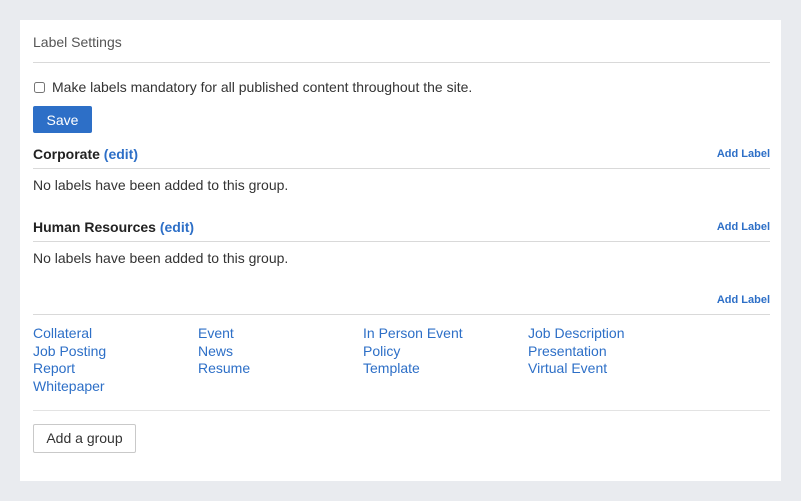 This screenshot has width=801, height=501. What do you see at coordinates (115, 369) in the screenshot?
I see `label-link: Report` at bounding box center [115, 369].